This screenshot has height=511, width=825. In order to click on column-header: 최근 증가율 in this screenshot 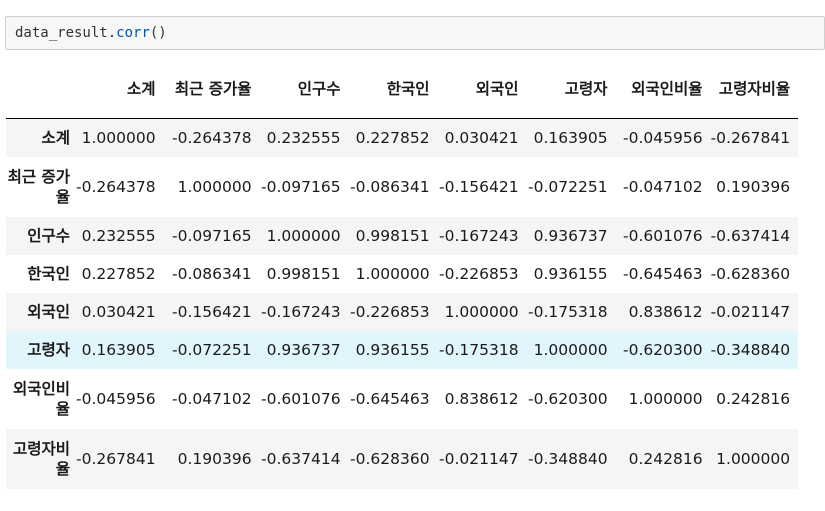, I will do `click(211, 89)`.